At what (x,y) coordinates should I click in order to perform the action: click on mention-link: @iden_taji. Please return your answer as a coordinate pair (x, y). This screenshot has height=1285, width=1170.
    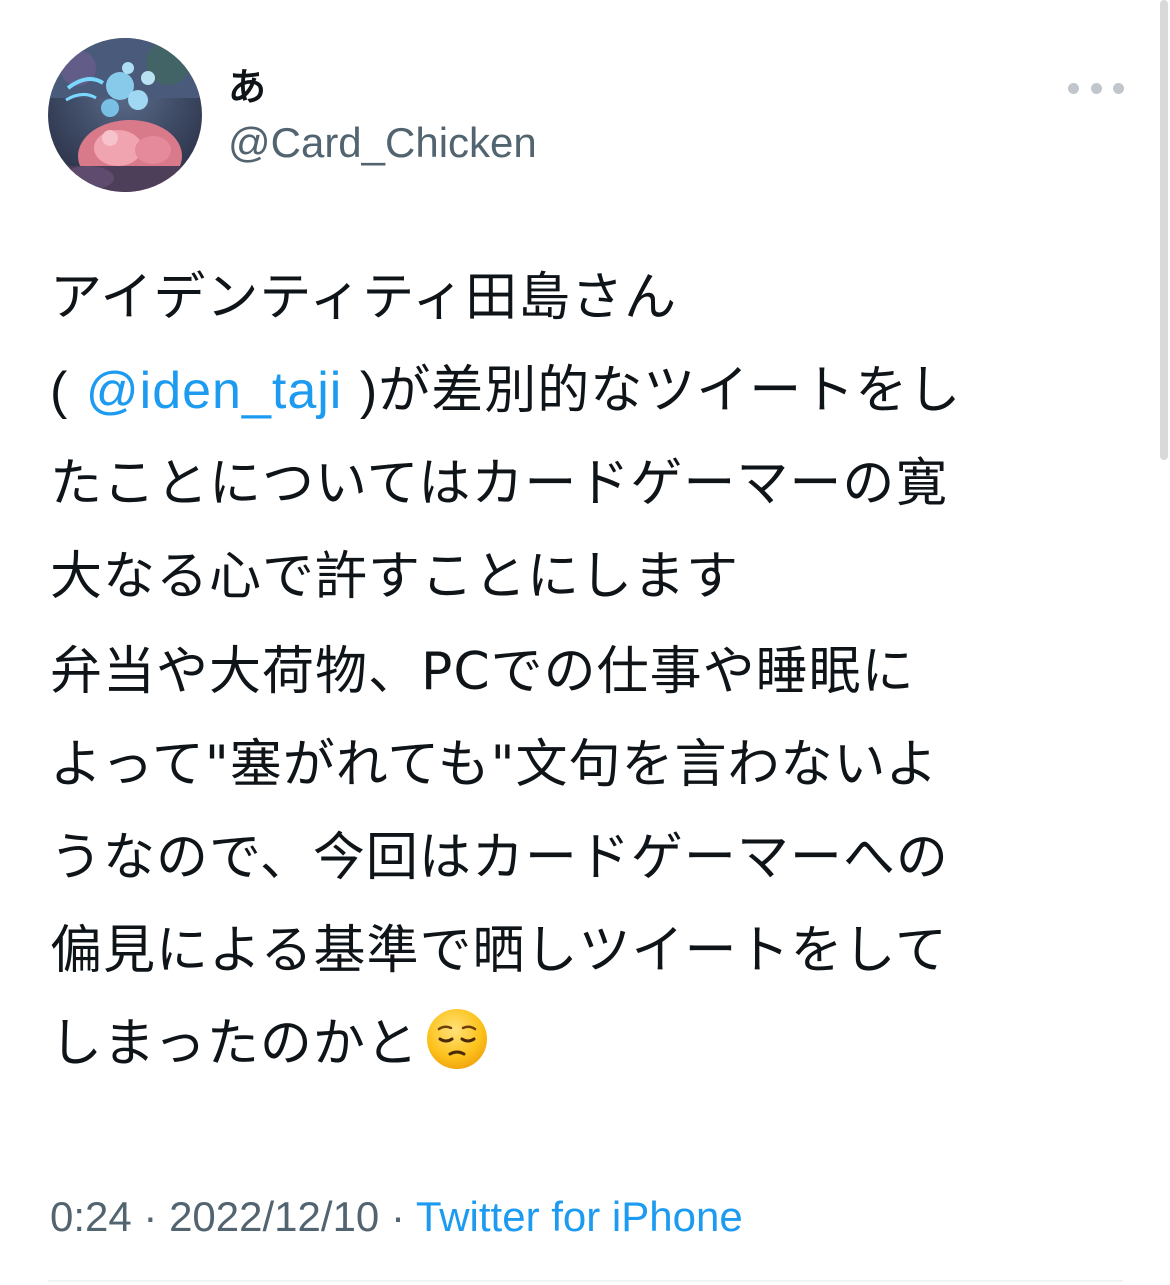
    Looking at the image, I should click on (214, 391).